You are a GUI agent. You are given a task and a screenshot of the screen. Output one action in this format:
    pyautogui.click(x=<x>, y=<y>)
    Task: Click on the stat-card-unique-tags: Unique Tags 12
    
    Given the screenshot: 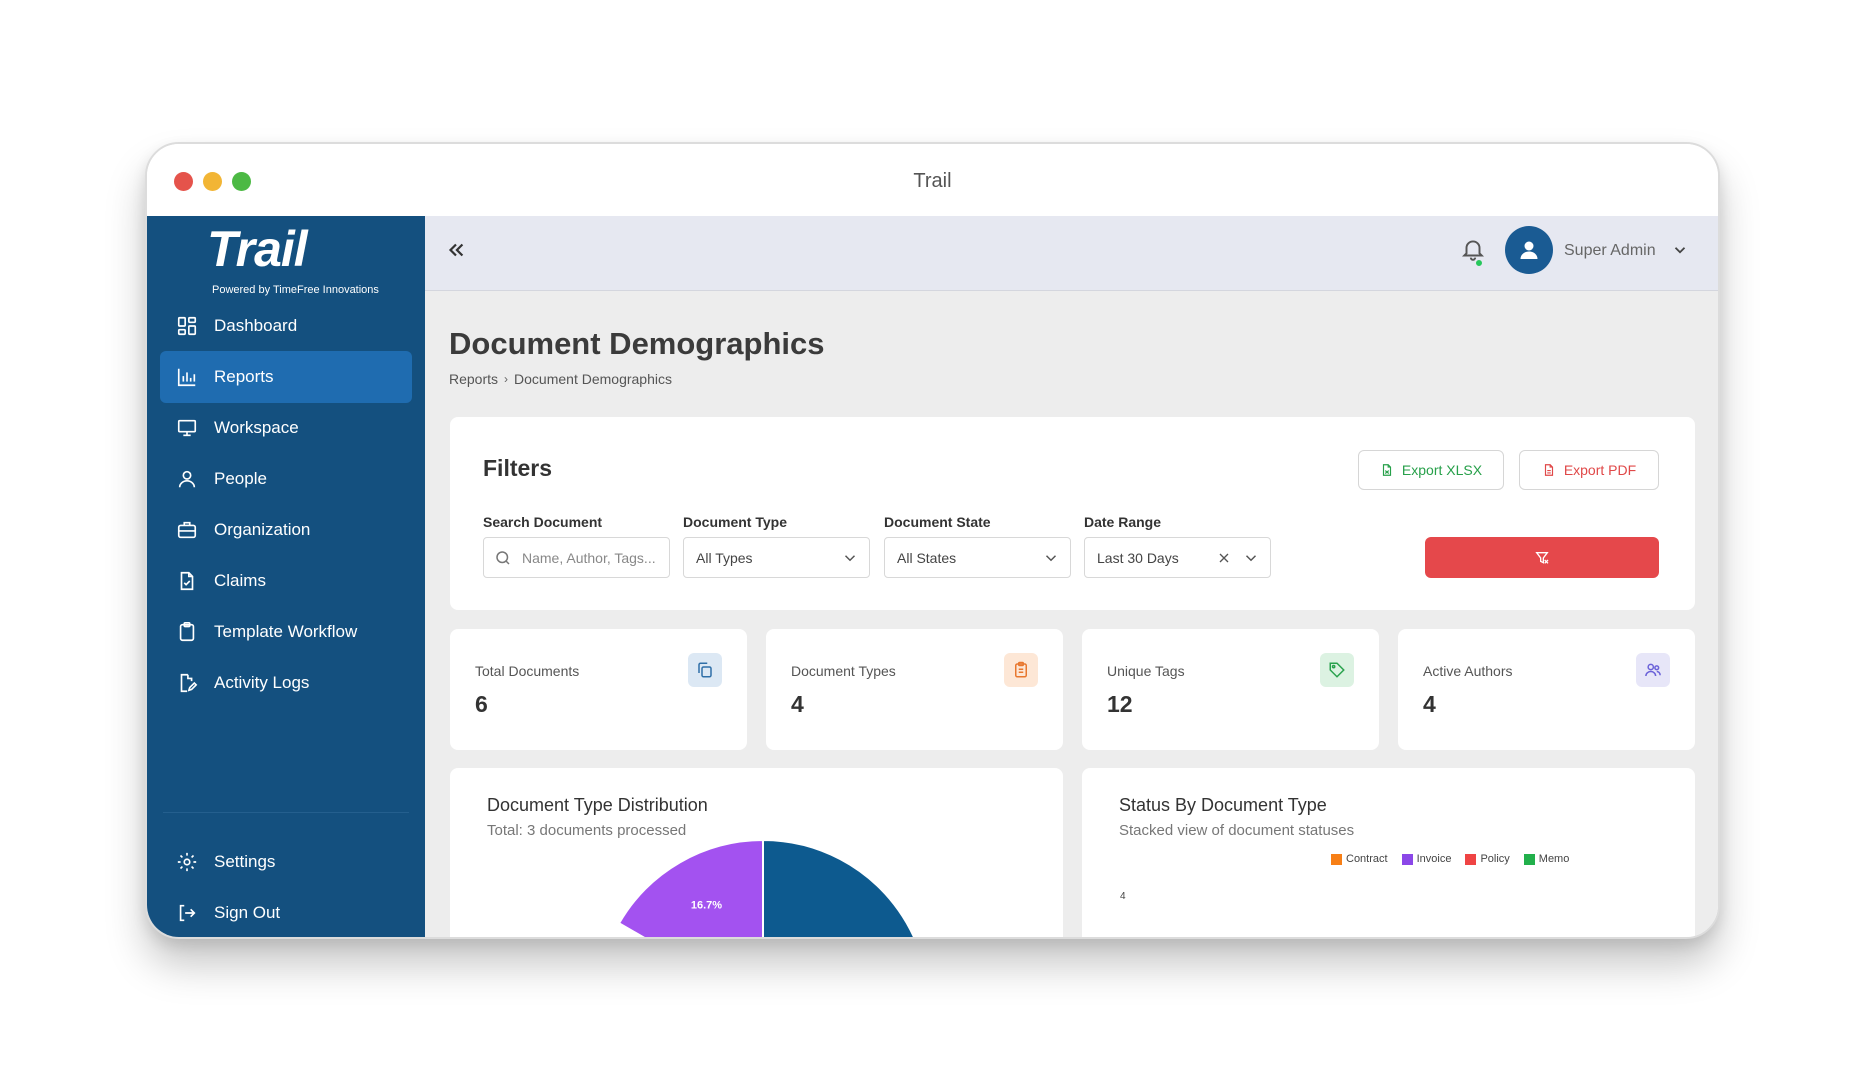 What is the action you would take?
    pyautogui.click(x=1230, y=689)
    